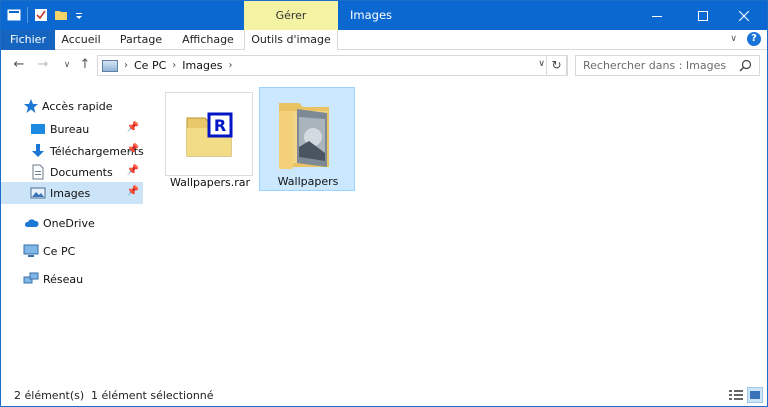 The height and width of the screenshot is (407, 768). What do you see at coordinates (745, 65) in the screenshot?
I see `search-icon` at bounding box center [745, 65].